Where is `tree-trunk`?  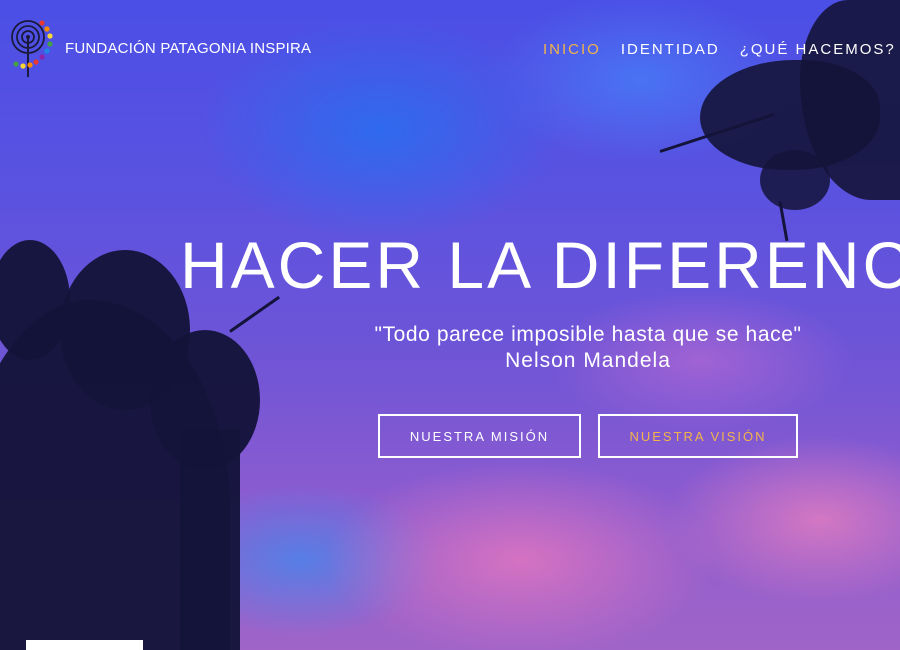
tree-trunk is located at coordinates (210, 540).